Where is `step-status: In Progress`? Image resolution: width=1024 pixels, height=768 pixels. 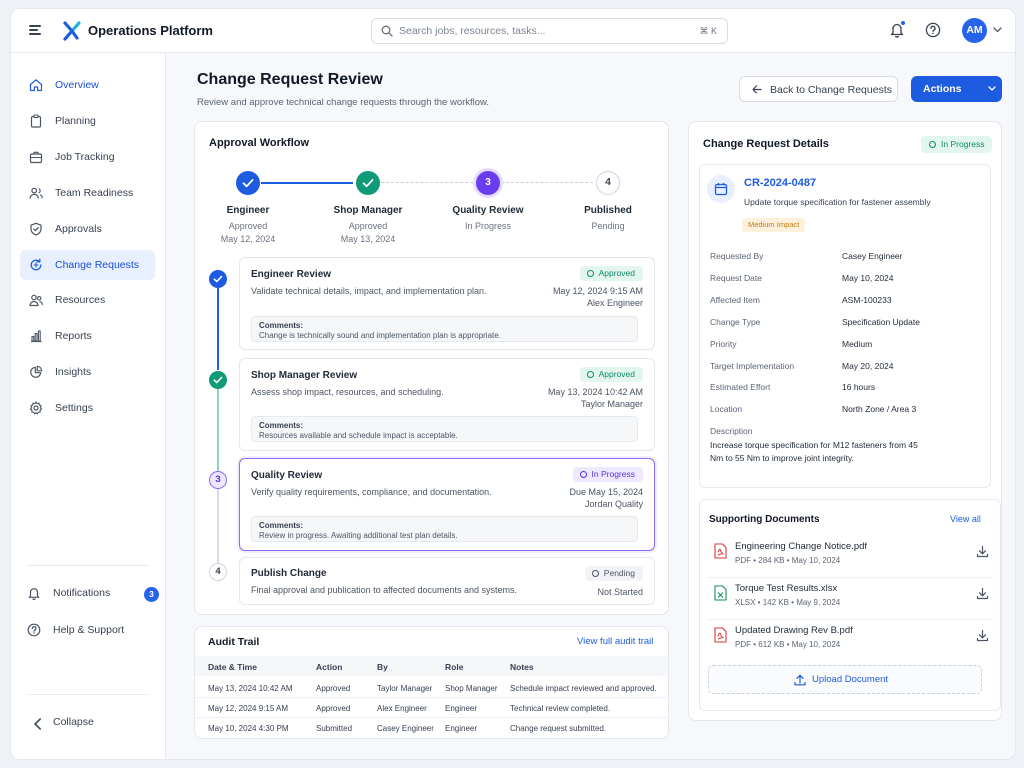
step-status: In Progress is located at coordinates (488, 226).